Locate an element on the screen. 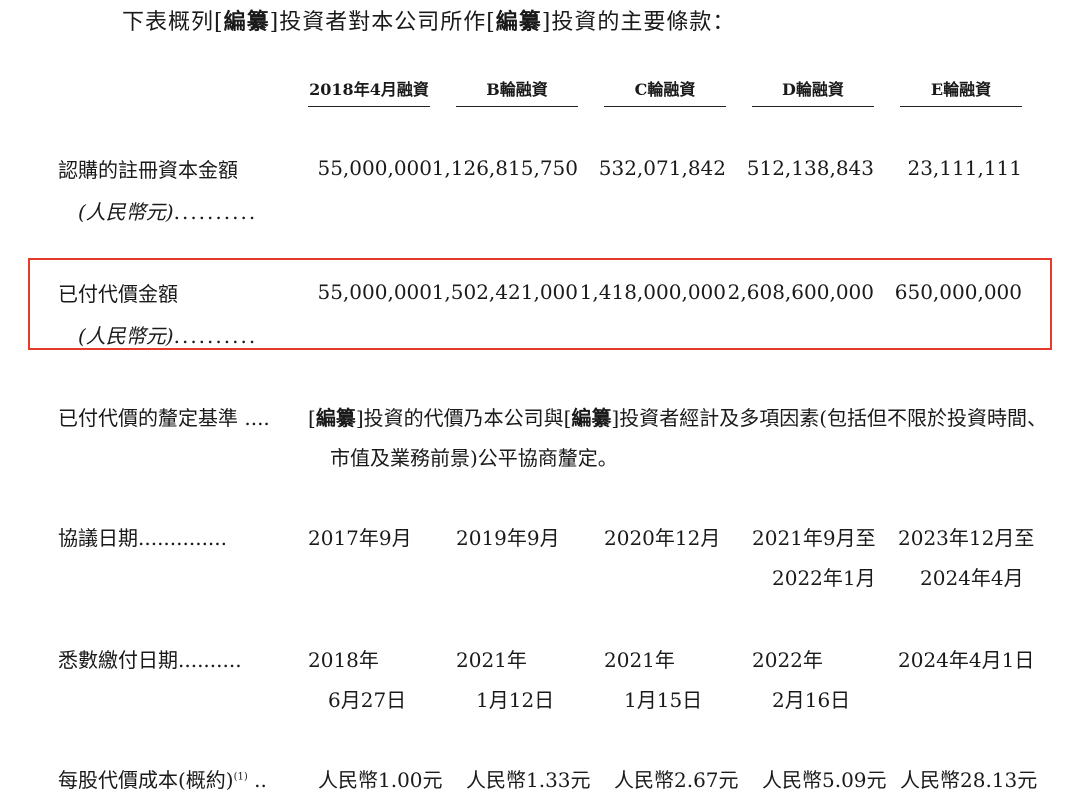  paid-value-series-c: 1,418,000,000 is located at coordinates (652, 292).